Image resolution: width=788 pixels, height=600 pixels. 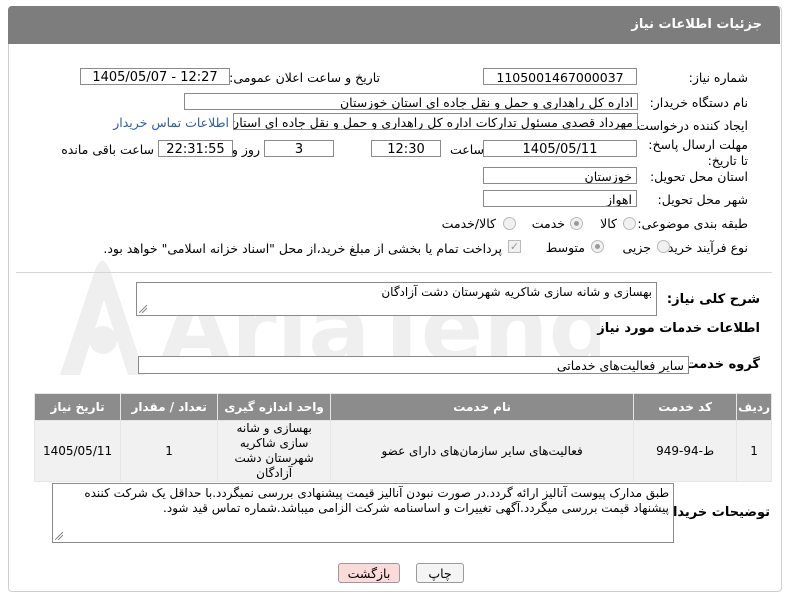 I want to click on category-radio-goods-service, so click(x=509, y=223).